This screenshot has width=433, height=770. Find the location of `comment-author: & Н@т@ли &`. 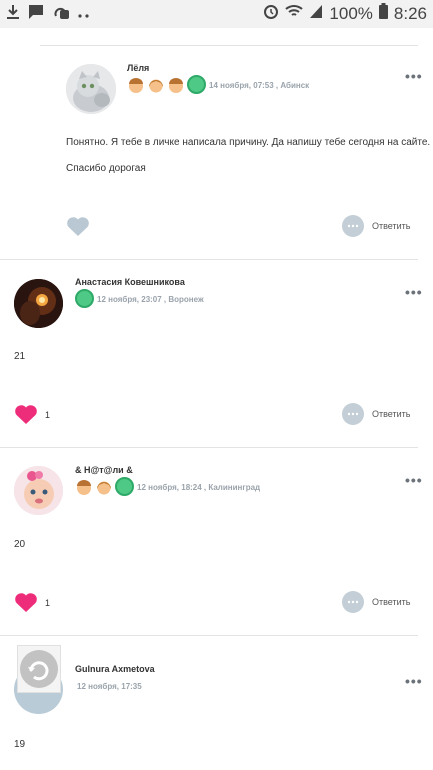

comment-author: & Н@т@ли & is located at coordinates (104, 470).